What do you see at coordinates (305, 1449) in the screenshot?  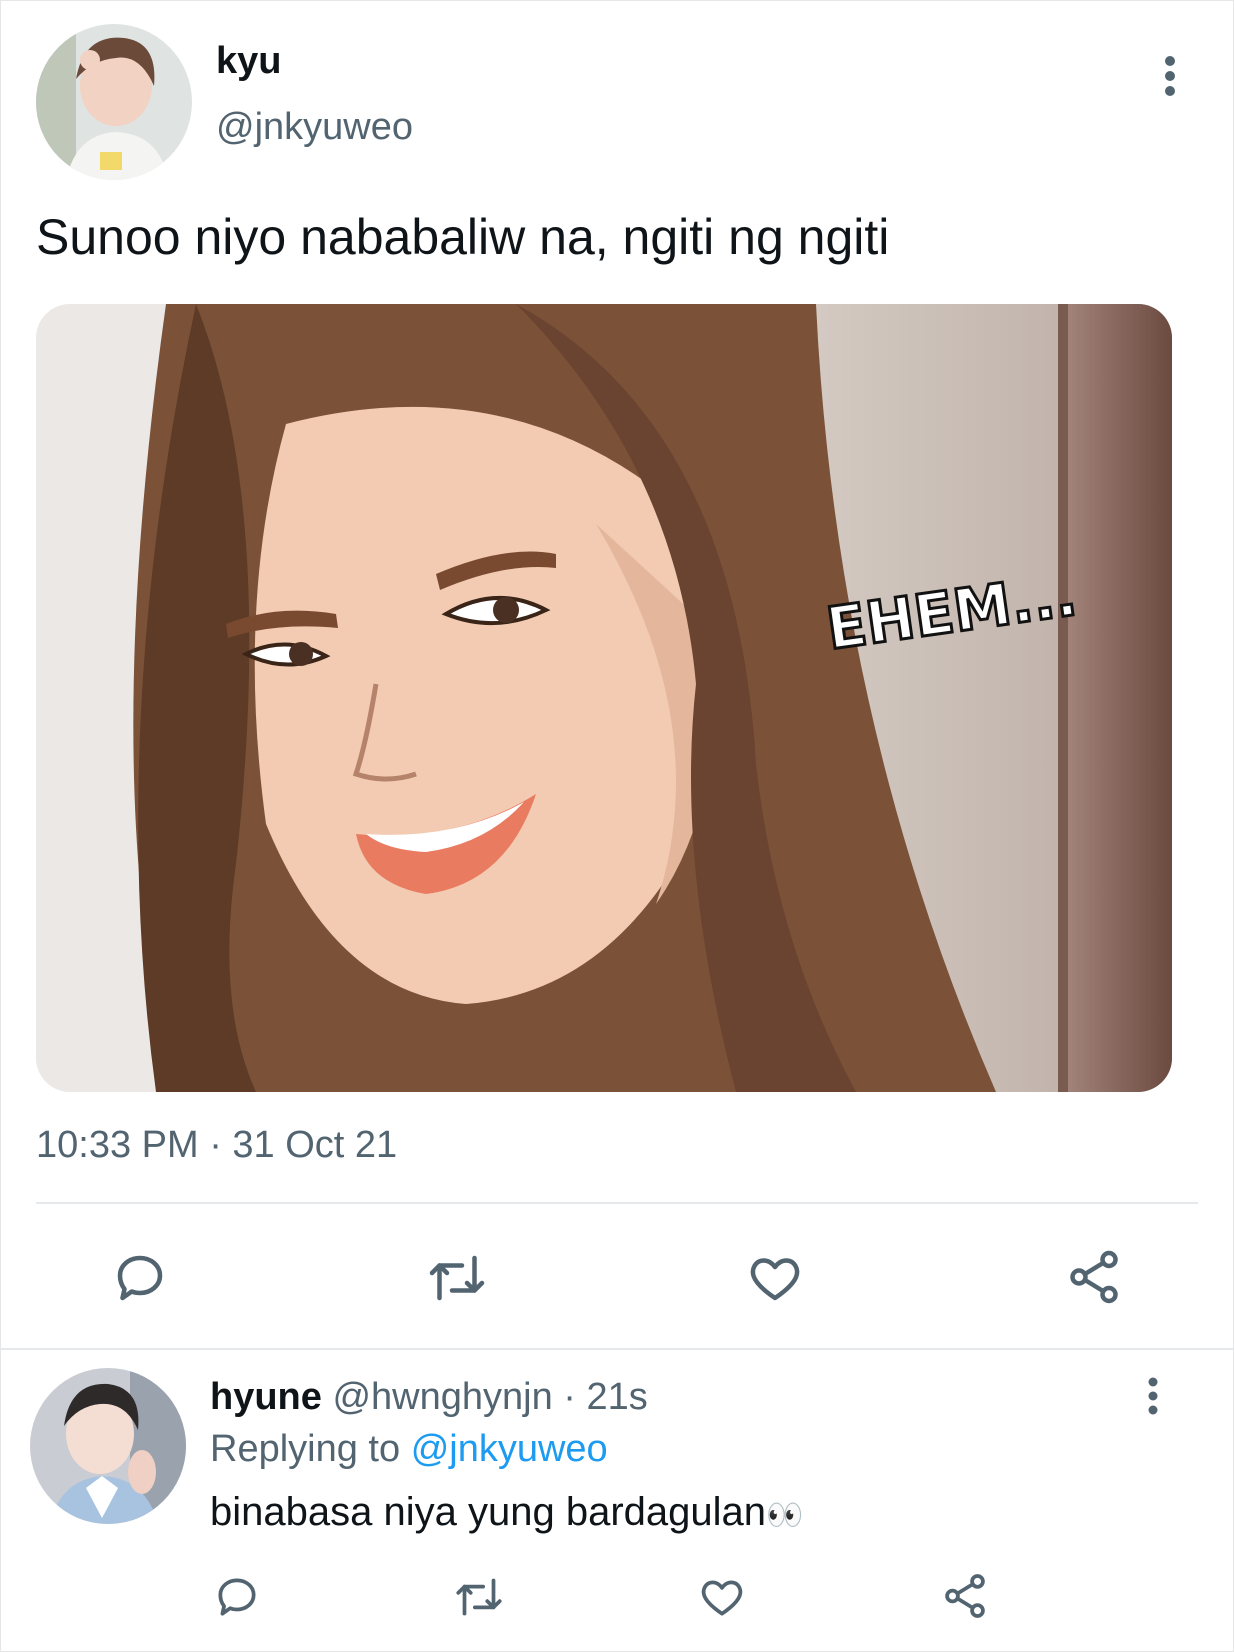 I see `replying-to-label: Replying to` at bounding box center [305, 1449].